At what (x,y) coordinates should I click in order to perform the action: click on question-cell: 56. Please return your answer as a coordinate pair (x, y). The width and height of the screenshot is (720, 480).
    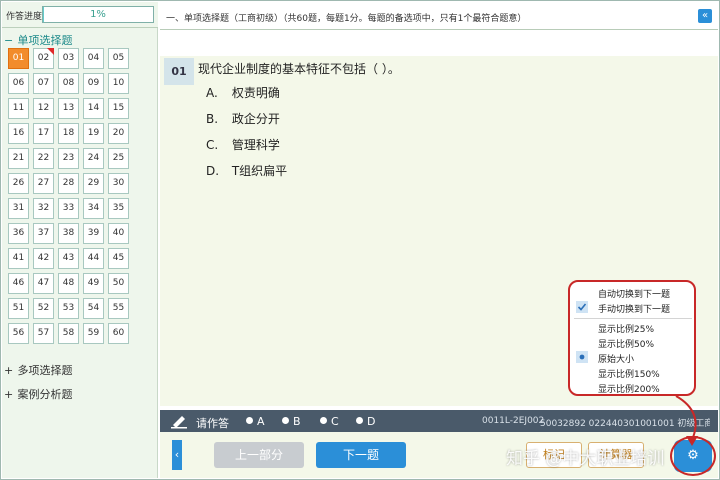
    Looking at the image, I should click on (18, 333).